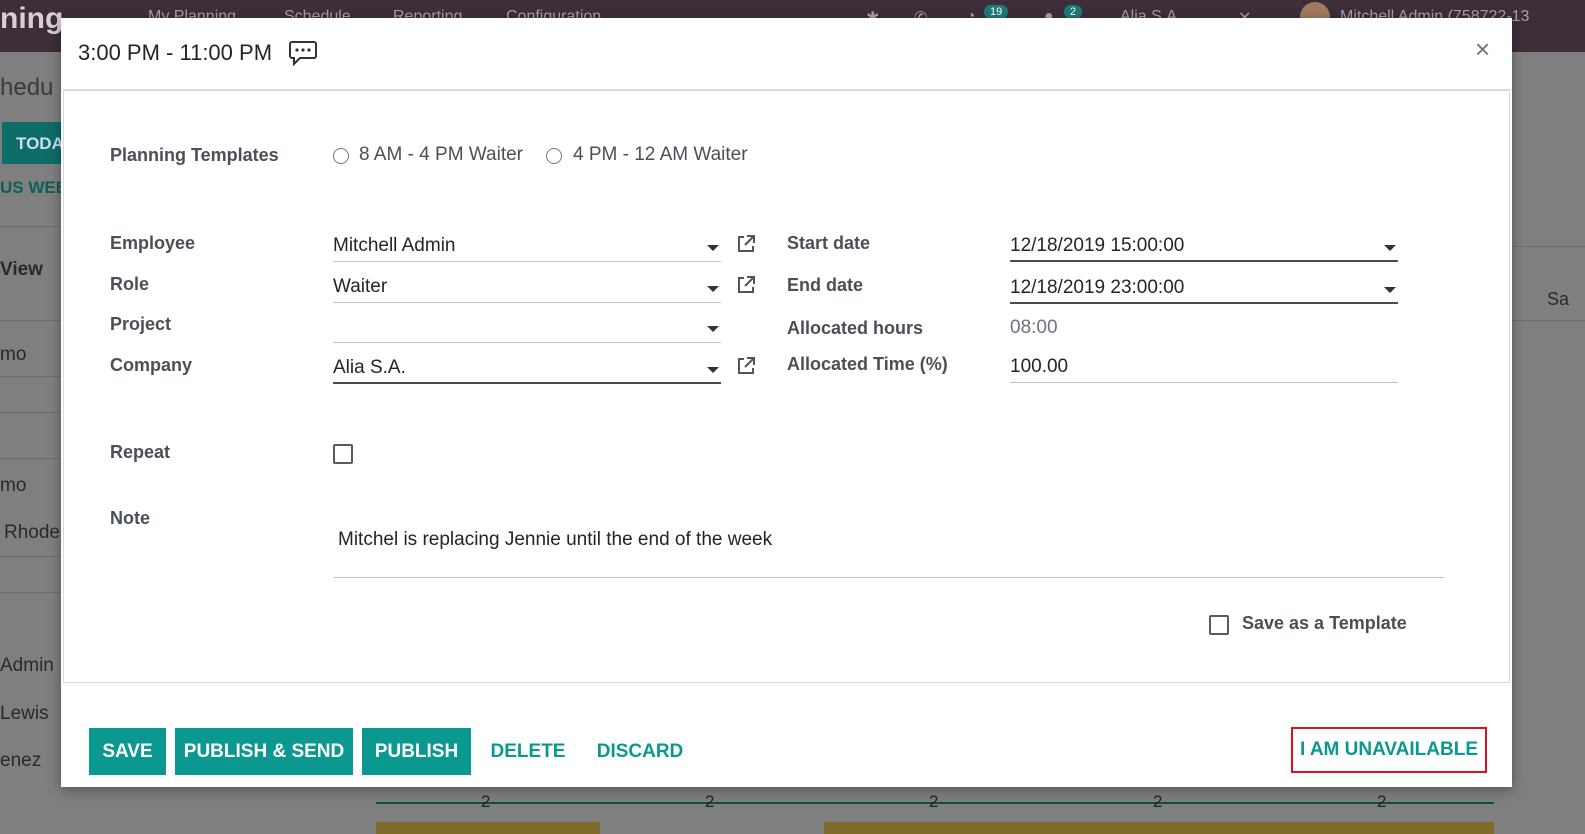 This screenshot has height=834, width=1585. Describe the element at coordinates (153, 243) in the screenshot. I see `employee-label: Employee` at that location.